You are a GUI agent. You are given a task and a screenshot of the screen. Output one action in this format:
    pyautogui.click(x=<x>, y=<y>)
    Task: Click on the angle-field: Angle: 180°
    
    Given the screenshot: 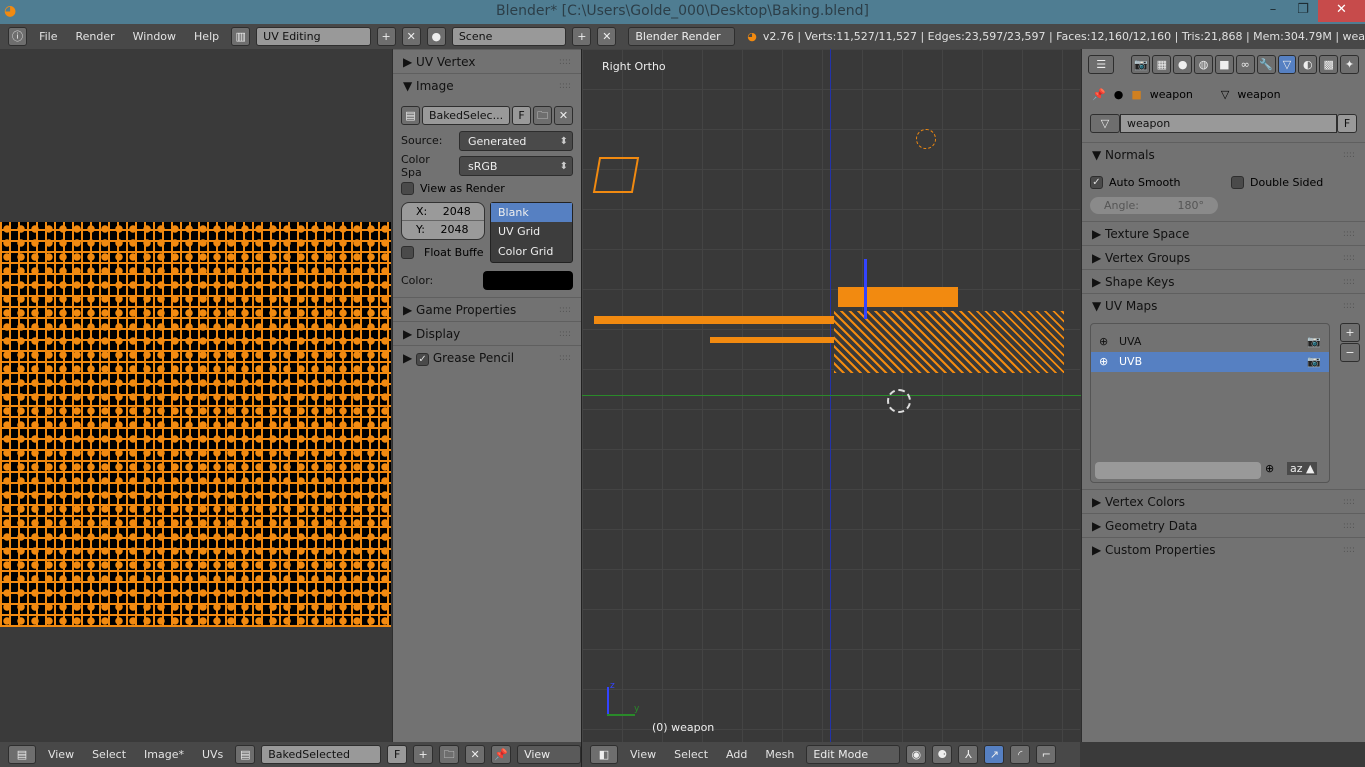 What is the action you would take?
    pyautogui.click(x=1154, y=205)
    